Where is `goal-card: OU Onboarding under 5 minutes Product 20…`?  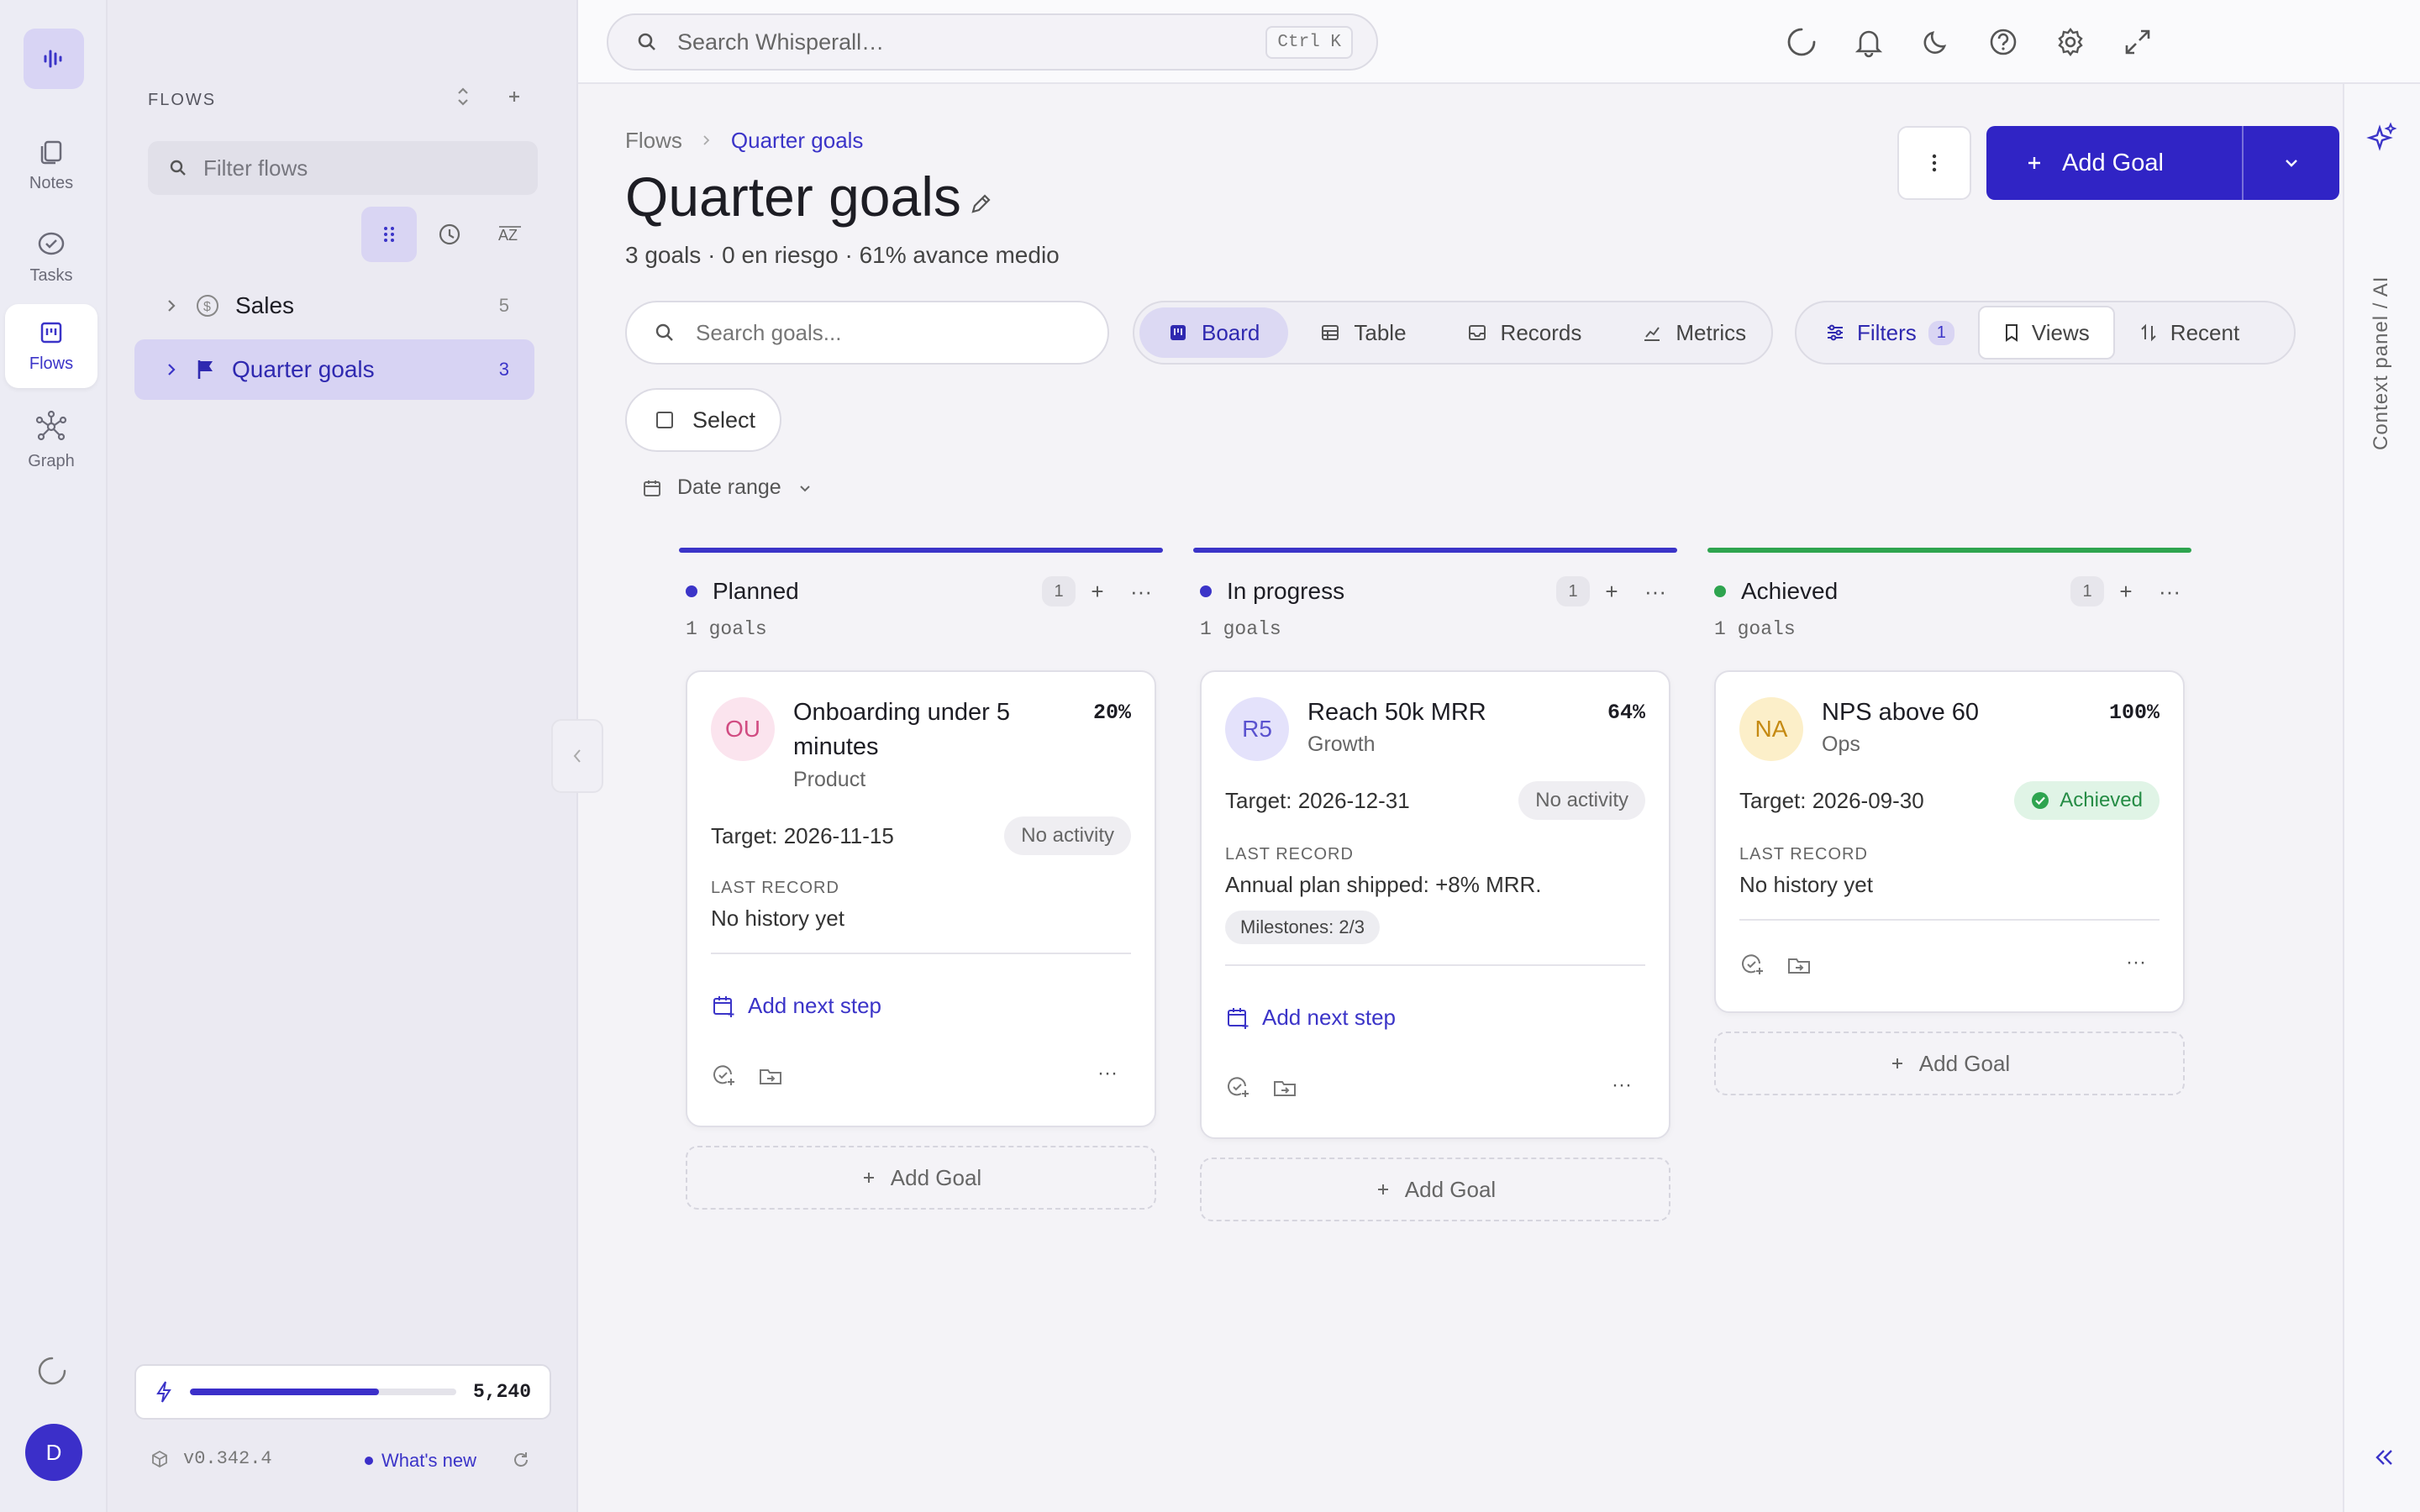 goal-card: OU Onboarding under 5 minutes Product 20… is located at coordinates (921, 898).